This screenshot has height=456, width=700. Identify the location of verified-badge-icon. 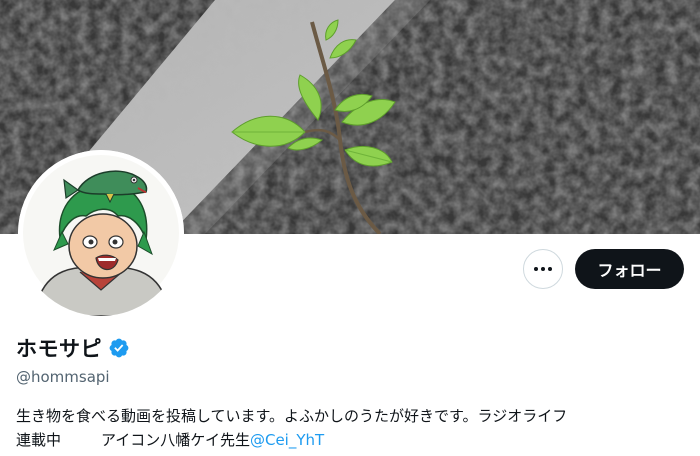
(119, 348).